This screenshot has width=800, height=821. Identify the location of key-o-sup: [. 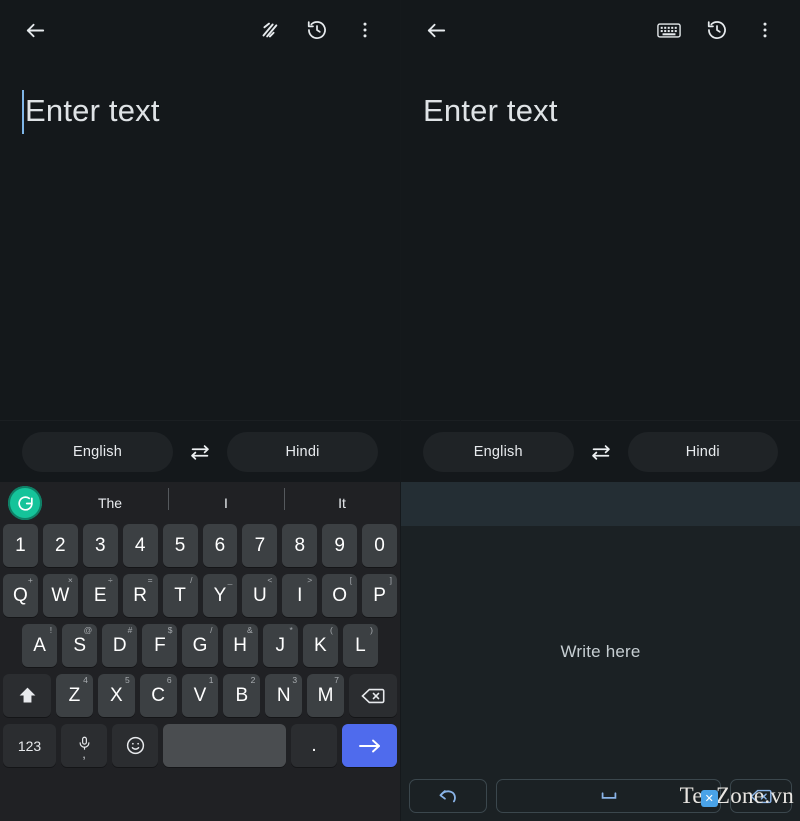
(351, 580).